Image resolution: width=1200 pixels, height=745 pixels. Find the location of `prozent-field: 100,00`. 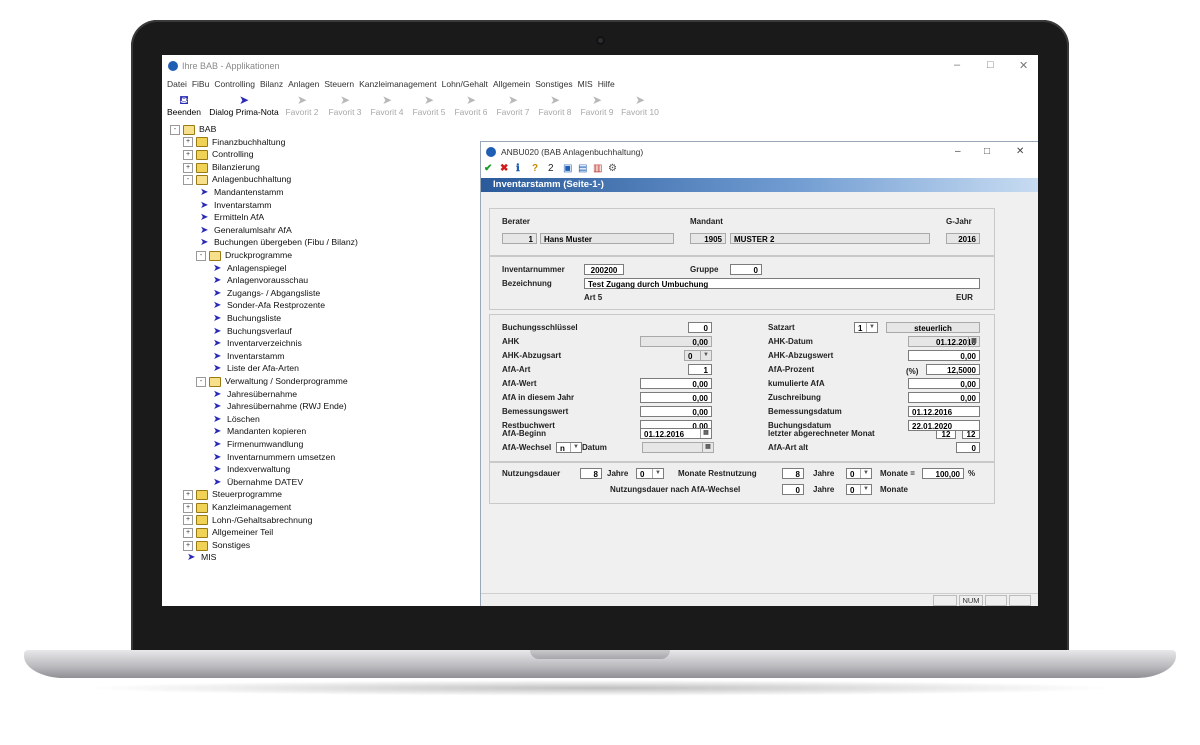

prozent-field: 100,00 is located at coordinates (943, 473).